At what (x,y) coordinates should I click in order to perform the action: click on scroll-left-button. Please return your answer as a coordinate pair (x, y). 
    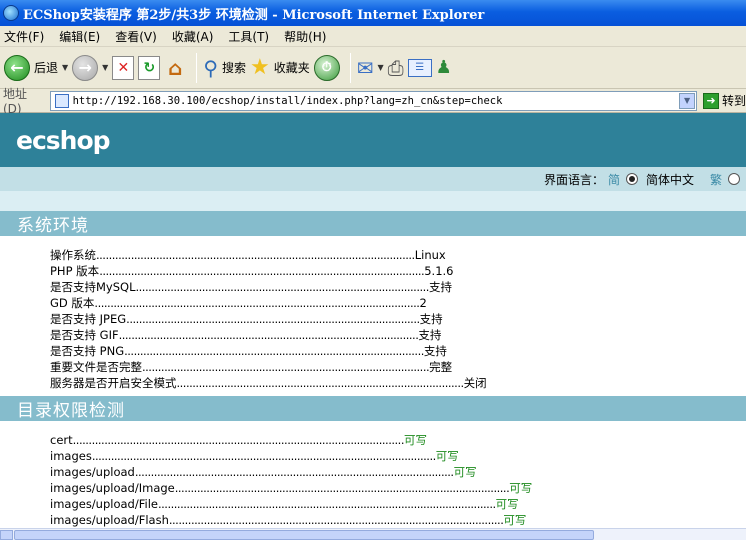
    Looking at the image, I should click on (6, 535).